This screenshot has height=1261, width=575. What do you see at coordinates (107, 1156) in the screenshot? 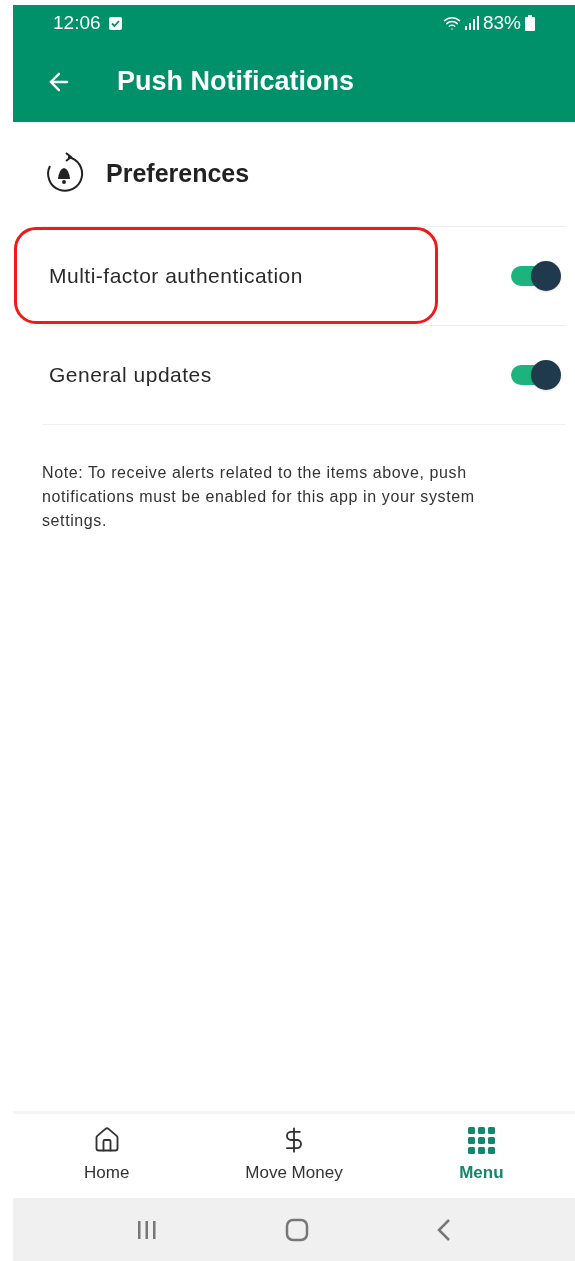
I see `nav-tab: Home` at bounding box center [107, 1156].